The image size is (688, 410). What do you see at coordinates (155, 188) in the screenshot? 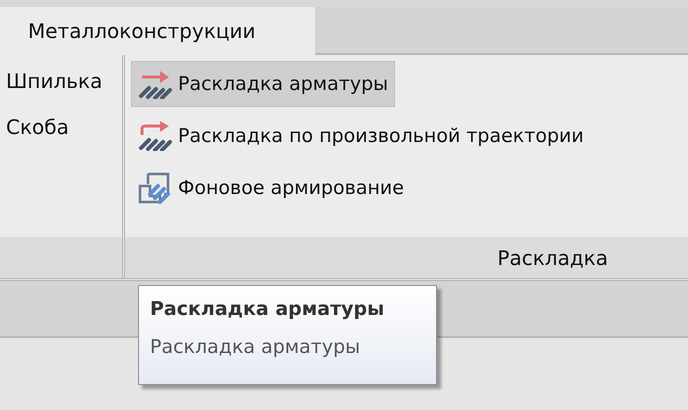
I see `reinforcement-area-icon` at bounding box center [155, 188].